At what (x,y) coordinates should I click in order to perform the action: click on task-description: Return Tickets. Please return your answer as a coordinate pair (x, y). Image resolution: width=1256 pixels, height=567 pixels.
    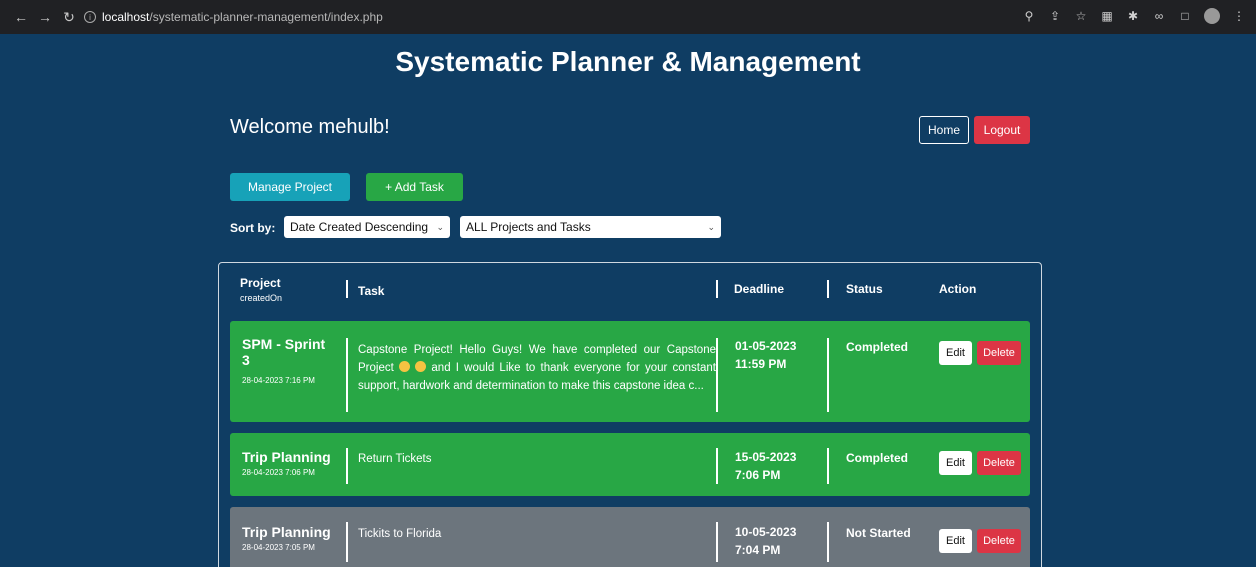
    Looking at the image, I should click on (395, 459).